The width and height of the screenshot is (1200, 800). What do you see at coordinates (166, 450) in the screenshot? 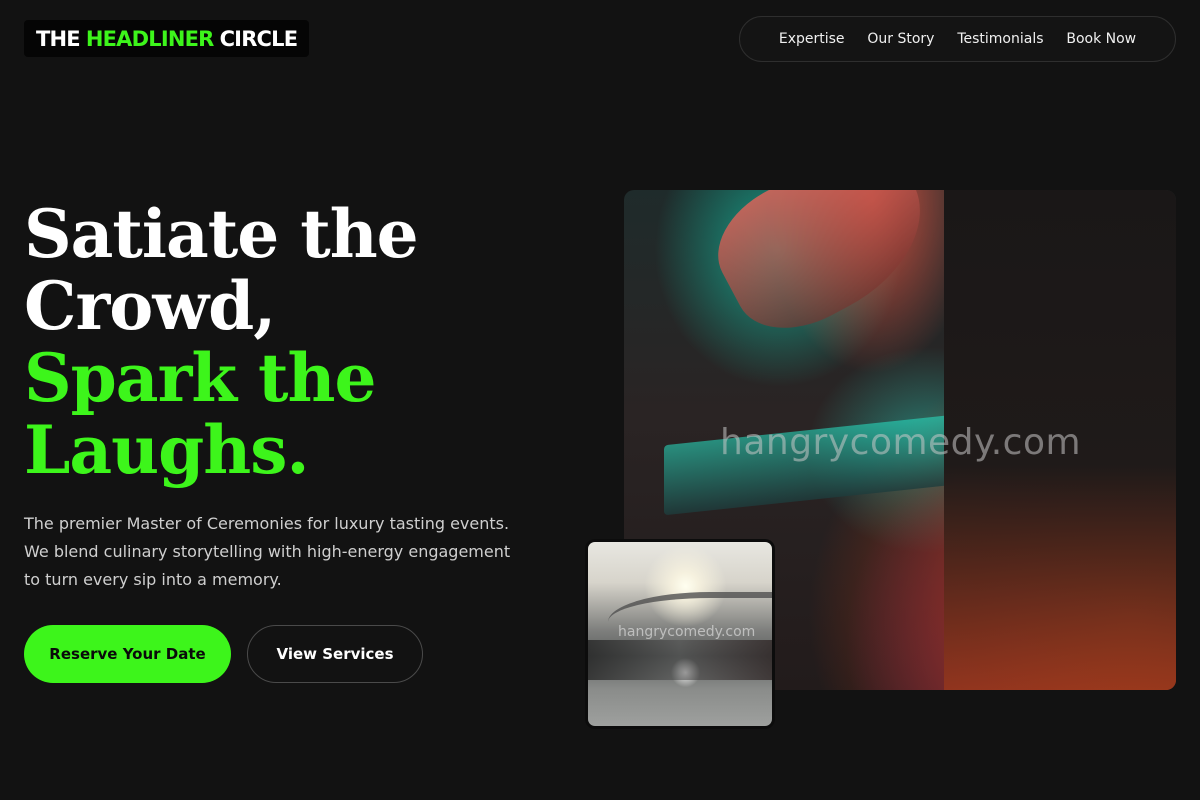
I see `headline-line-4: Laughs.` at bounding box center [166, 450].